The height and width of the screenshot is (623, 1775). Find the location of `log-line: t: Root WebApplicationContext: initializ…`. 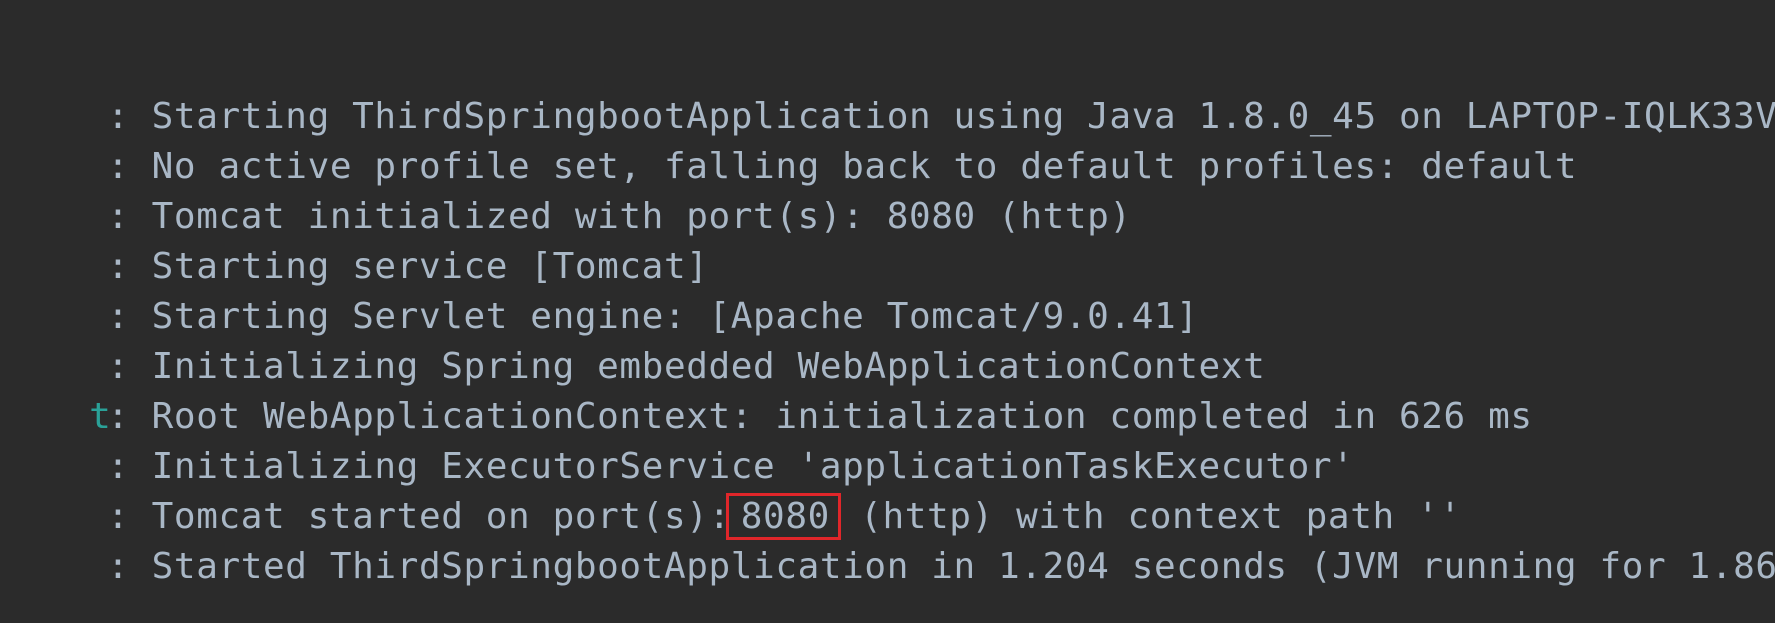

log-line: t: Root WebApplicationContext: initializ… is located at coordinates (766, 385).